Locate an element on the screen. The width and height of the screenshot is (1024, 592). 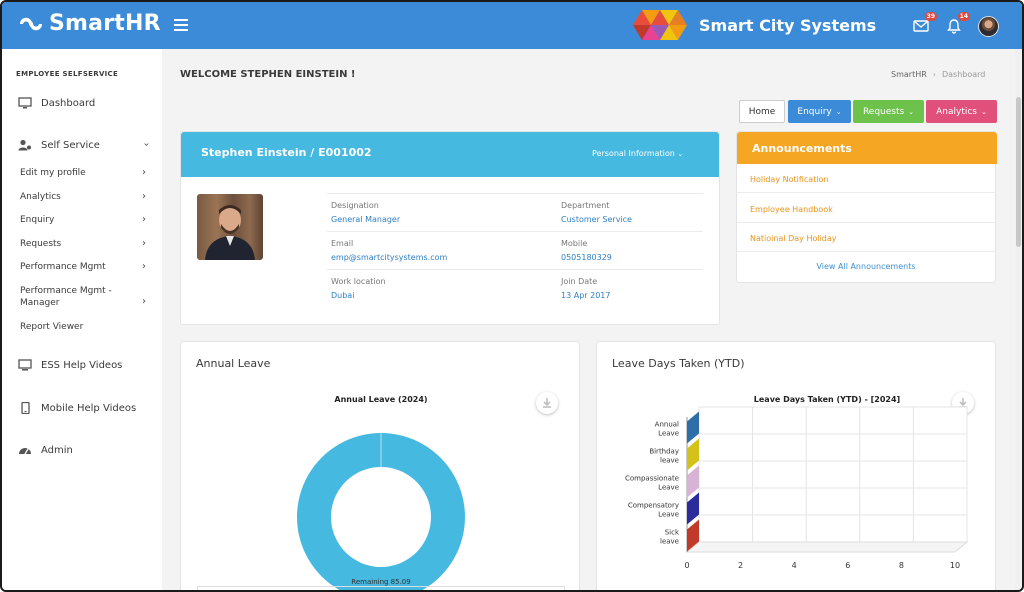
announcement-item: Employee Handbook is located at coordinates (866, 208).